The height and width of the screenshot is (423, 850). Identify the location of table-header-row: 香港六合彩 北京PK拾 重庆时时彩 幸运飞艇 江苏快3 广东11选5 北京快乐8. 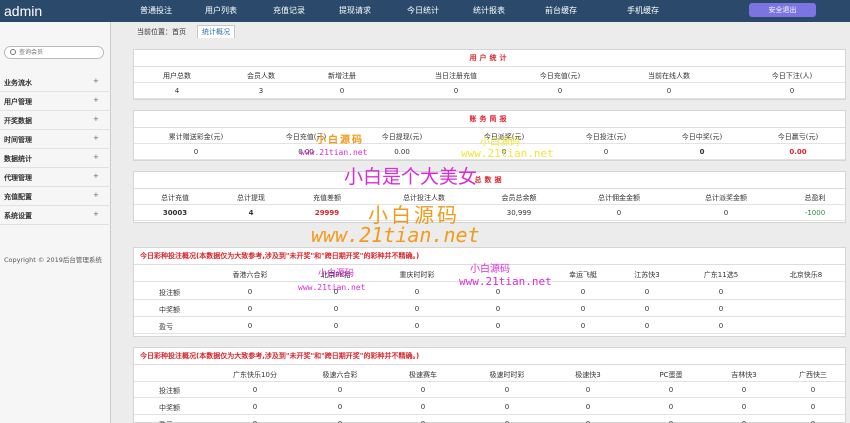
(489, 275).